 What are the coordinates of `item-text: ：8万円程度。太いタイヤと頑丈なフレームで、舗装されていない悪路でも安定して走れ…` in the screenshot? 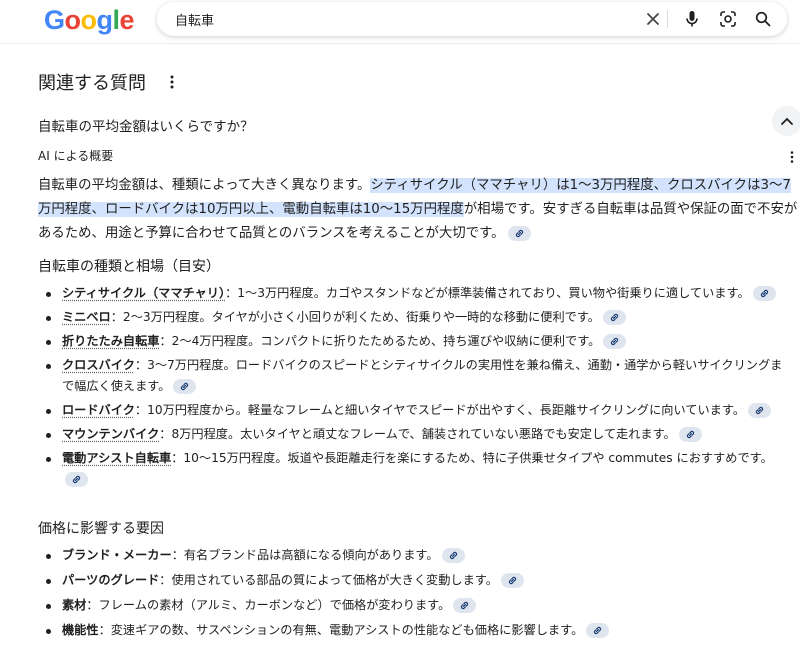 It's located at (417, 434).